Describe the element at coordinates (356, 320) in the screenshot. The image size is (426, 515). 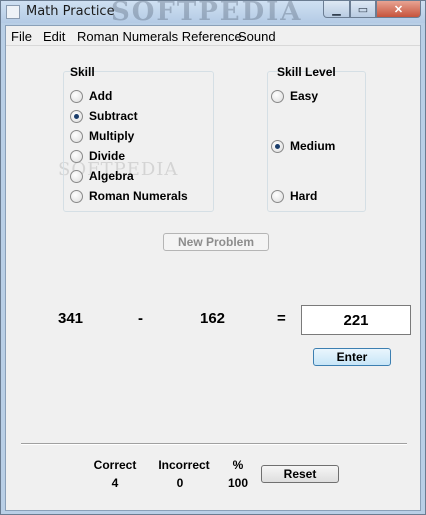
I see `answer-input: 221` at that location.